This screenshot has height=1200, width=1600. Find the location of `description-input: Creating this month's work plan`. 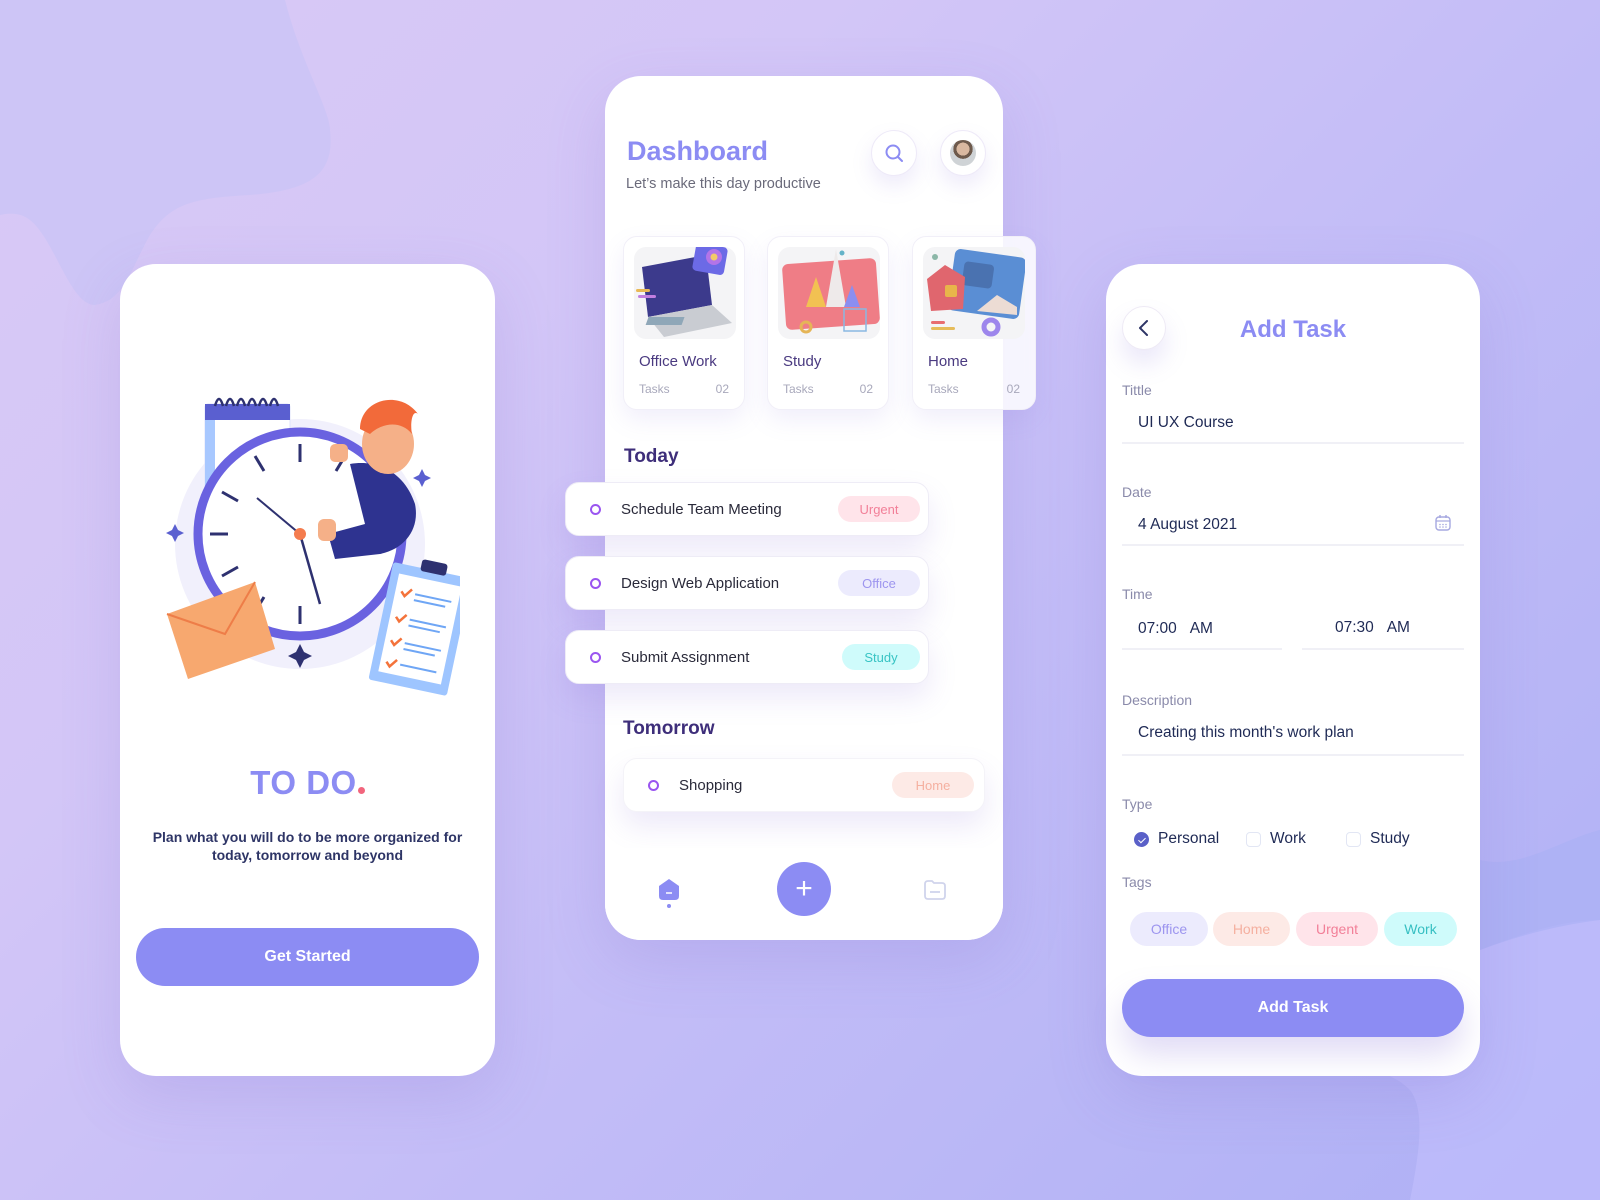

description-input: Creating this month's work plan is located at coordinates (1246, 733).